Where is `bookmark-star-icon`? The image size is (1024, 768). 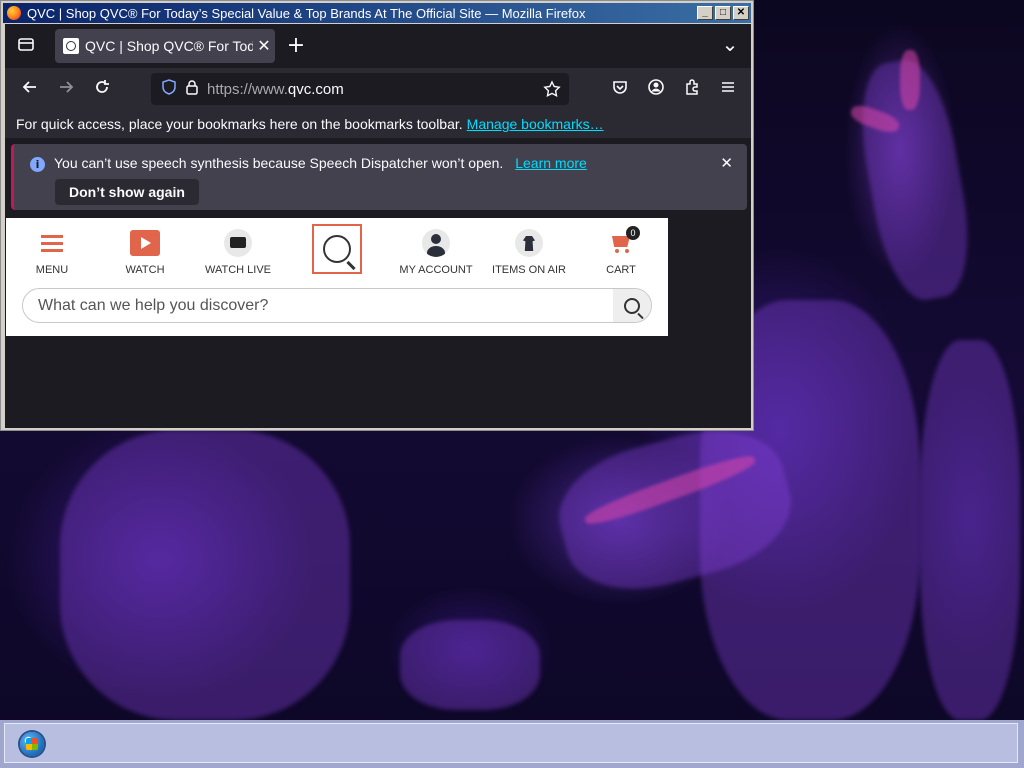
bookmark-star-icon is located at coordinates (552, 91).